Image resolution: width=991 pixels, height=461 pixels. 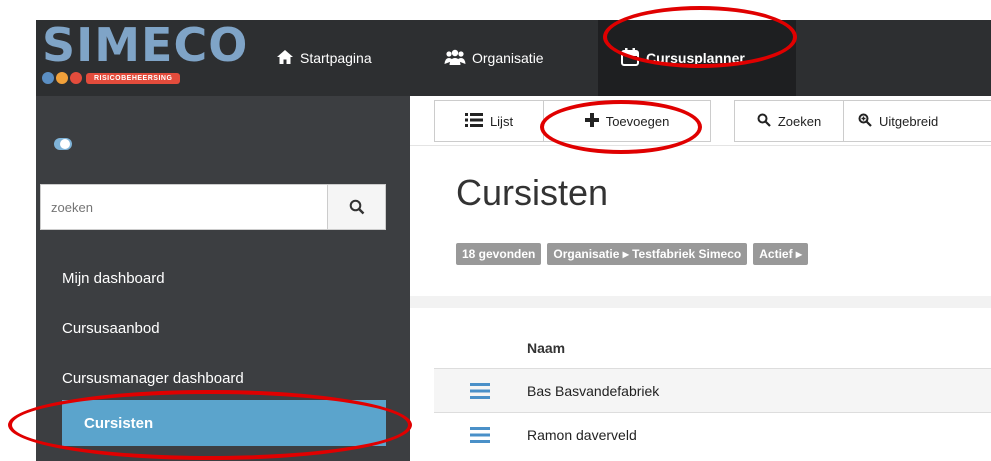 What do you see at coordinates (48, 78) in the screenshot?
I see `logo-dot-blue` at bounding box center [48, 78].